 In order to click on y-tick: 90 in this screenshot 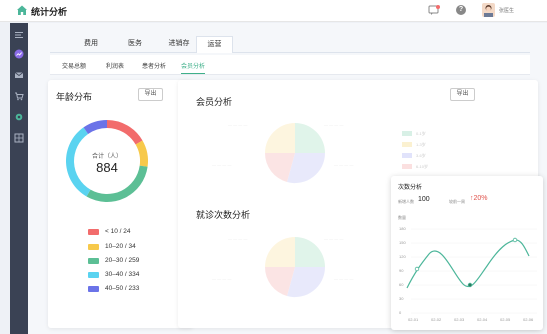, I will do `click(401, 270)`.